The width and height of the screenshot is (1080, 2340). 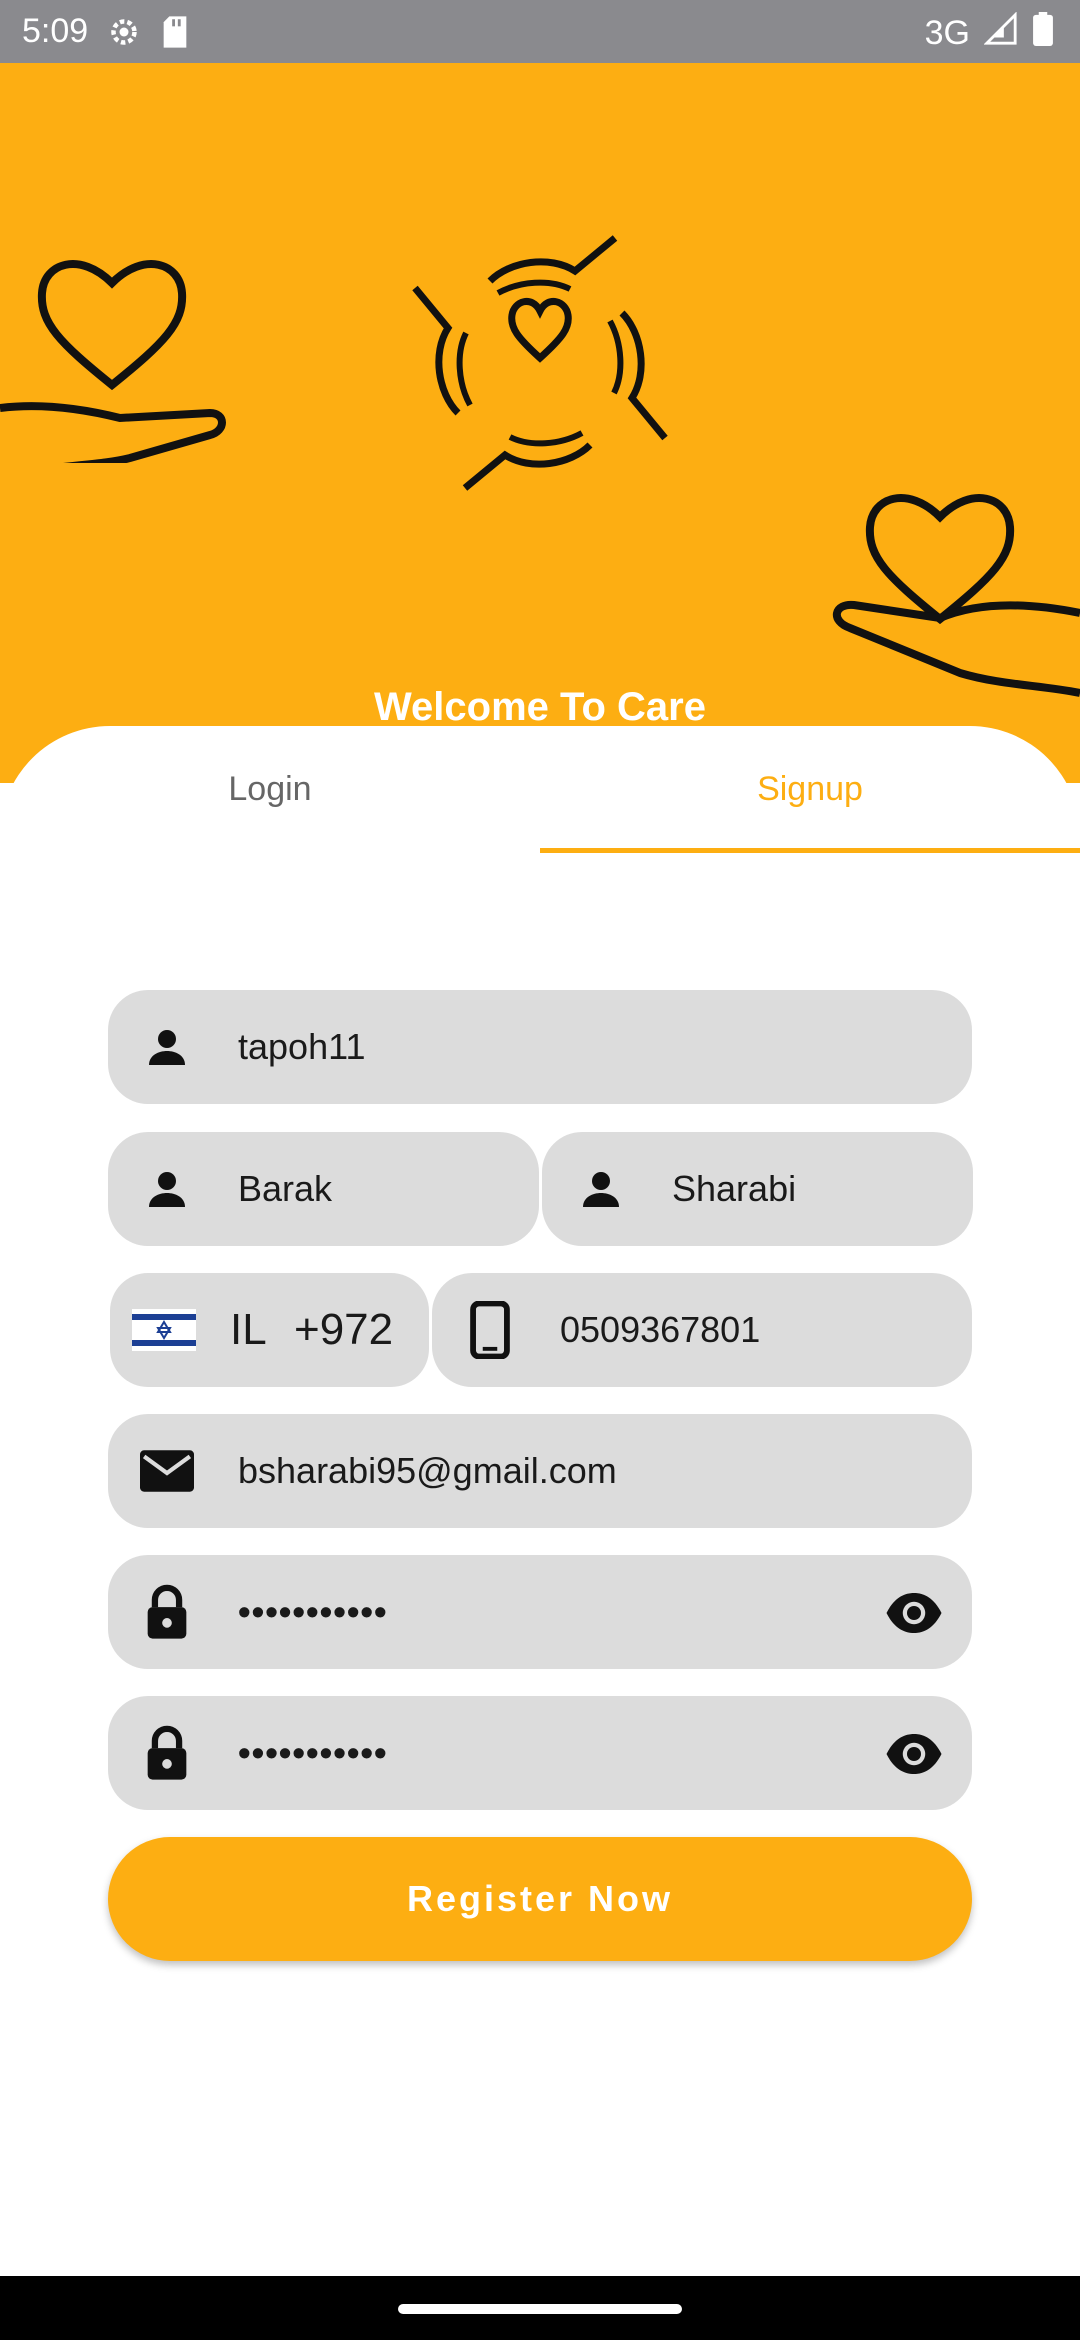 I want to click on status-time: 5:09, so click(x=55, y=31).